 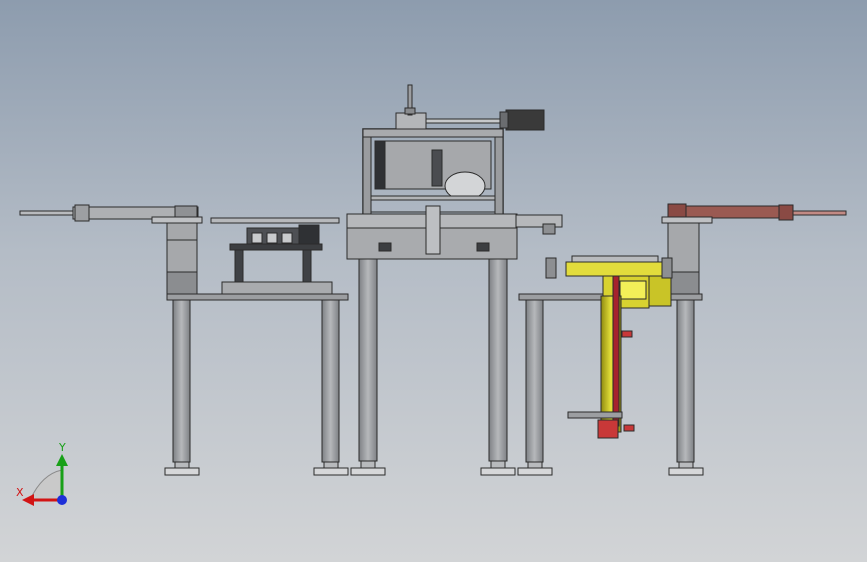 What do you see at coordinates (62, 447) in the screenshot?
I see `y-axis-label: Y` at bounding box center [62, 447].